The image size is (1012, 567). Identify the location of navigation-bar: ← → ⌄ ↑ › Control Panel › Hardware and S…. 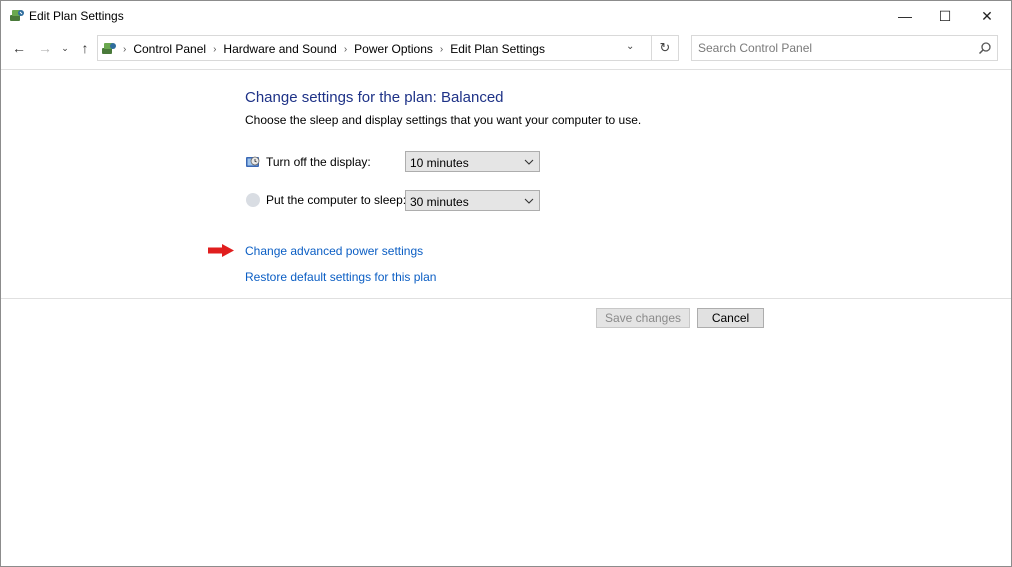
(506, 48).